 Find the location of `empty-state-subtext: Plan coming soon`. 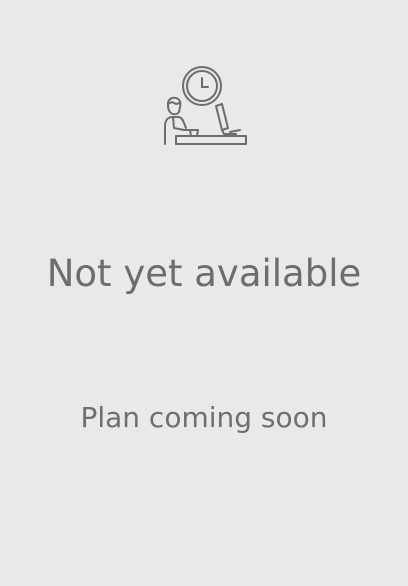

empty-state-subtext: Plan coming soon is located at coordinates (204, 417).